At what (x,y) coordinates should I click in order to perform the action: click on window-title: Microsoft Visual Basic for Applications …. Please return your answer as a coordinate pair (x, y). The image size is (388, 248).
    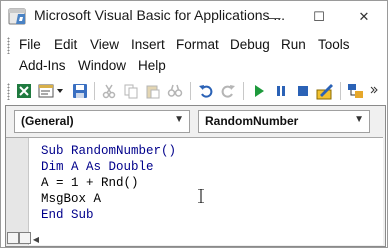
    Looking at the image, I should click on (160, 15).